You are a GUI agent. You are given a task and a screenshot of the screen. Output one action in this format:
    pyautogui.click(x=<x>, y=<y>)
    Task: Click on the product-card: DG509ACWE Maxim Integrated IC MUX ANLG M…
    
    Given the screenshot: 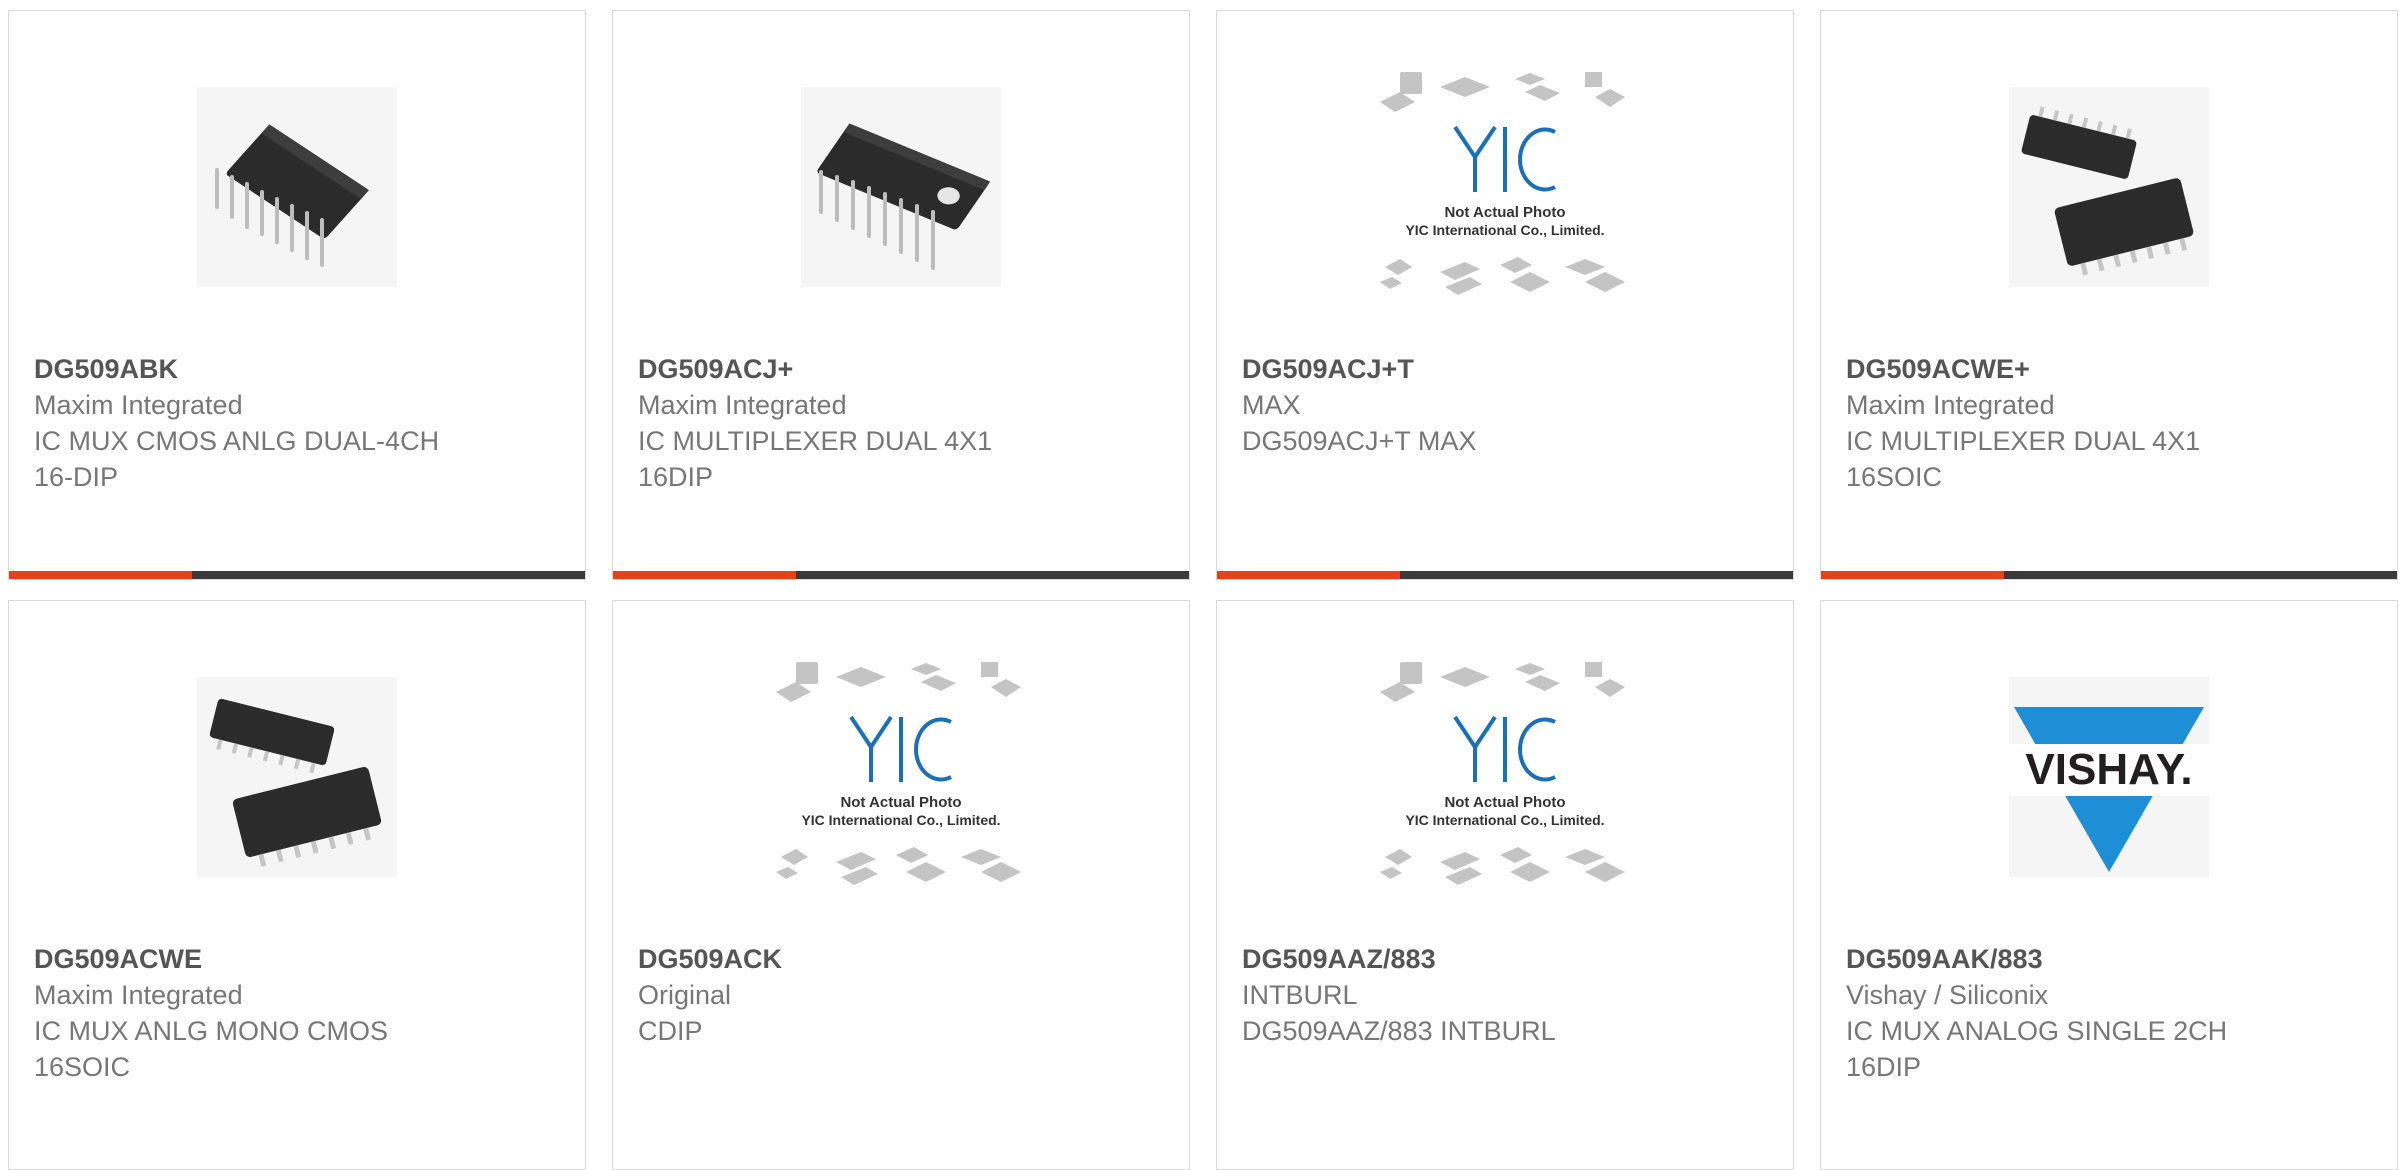 What is the action you would take?
    pyautogui.click(x=297, y=885)
    